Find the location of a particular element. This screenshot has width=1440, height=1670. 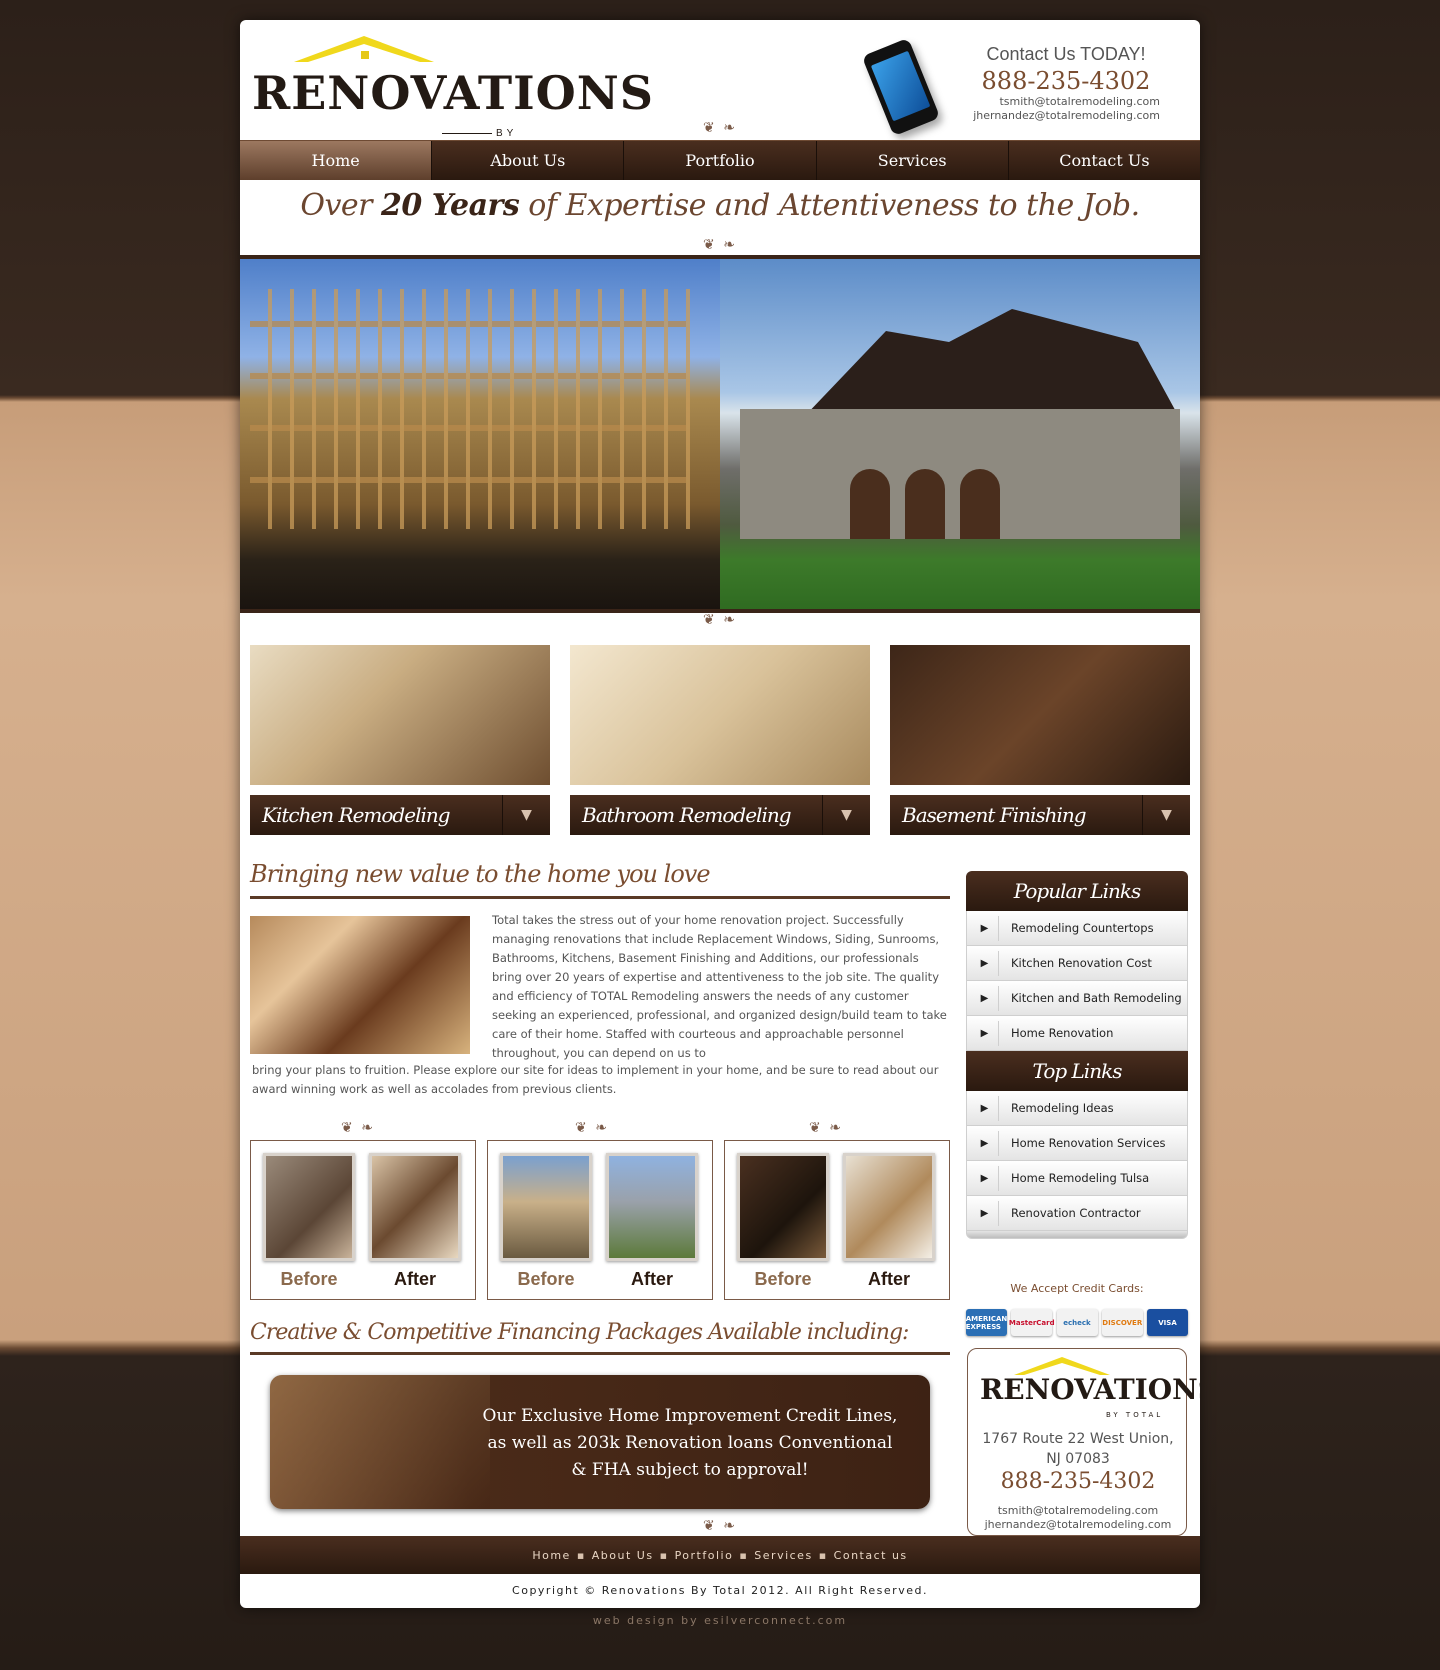

sidebar-item-home-renovation: ▶ Home Renovation is located at coordinates (1077, 1033).